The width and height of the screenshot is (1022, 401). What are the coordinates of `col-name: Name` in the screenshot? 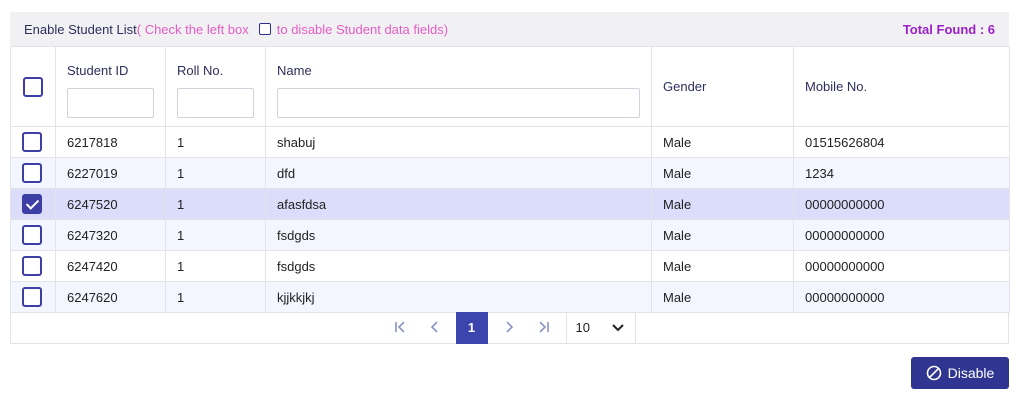 It's located at (458, 86).